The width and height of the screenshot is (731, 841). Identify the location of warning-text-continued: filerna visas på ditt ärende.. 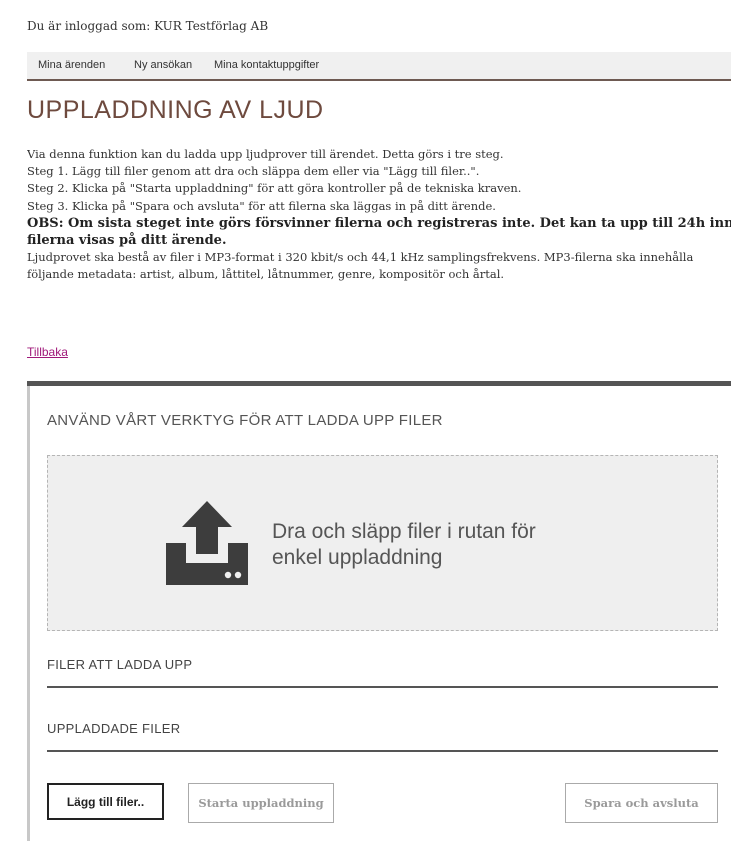
(127, 241).